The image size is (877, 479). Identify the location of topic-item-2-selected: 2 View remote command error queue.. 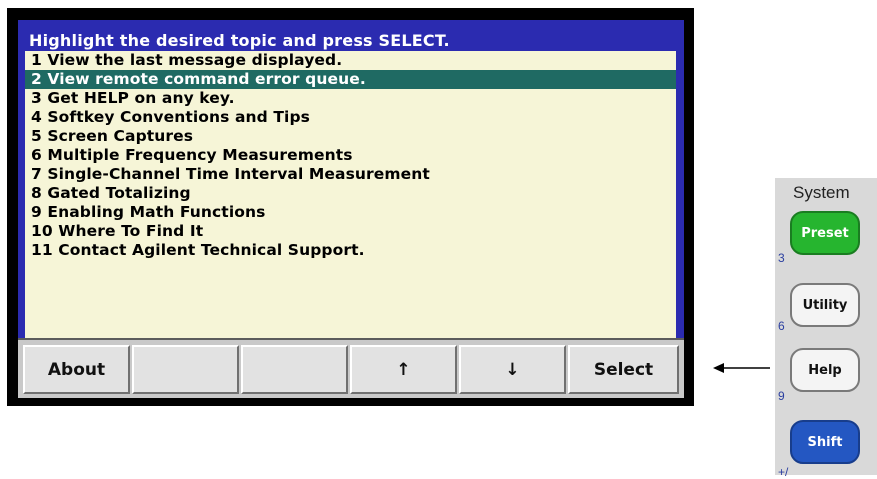
(350, 79).